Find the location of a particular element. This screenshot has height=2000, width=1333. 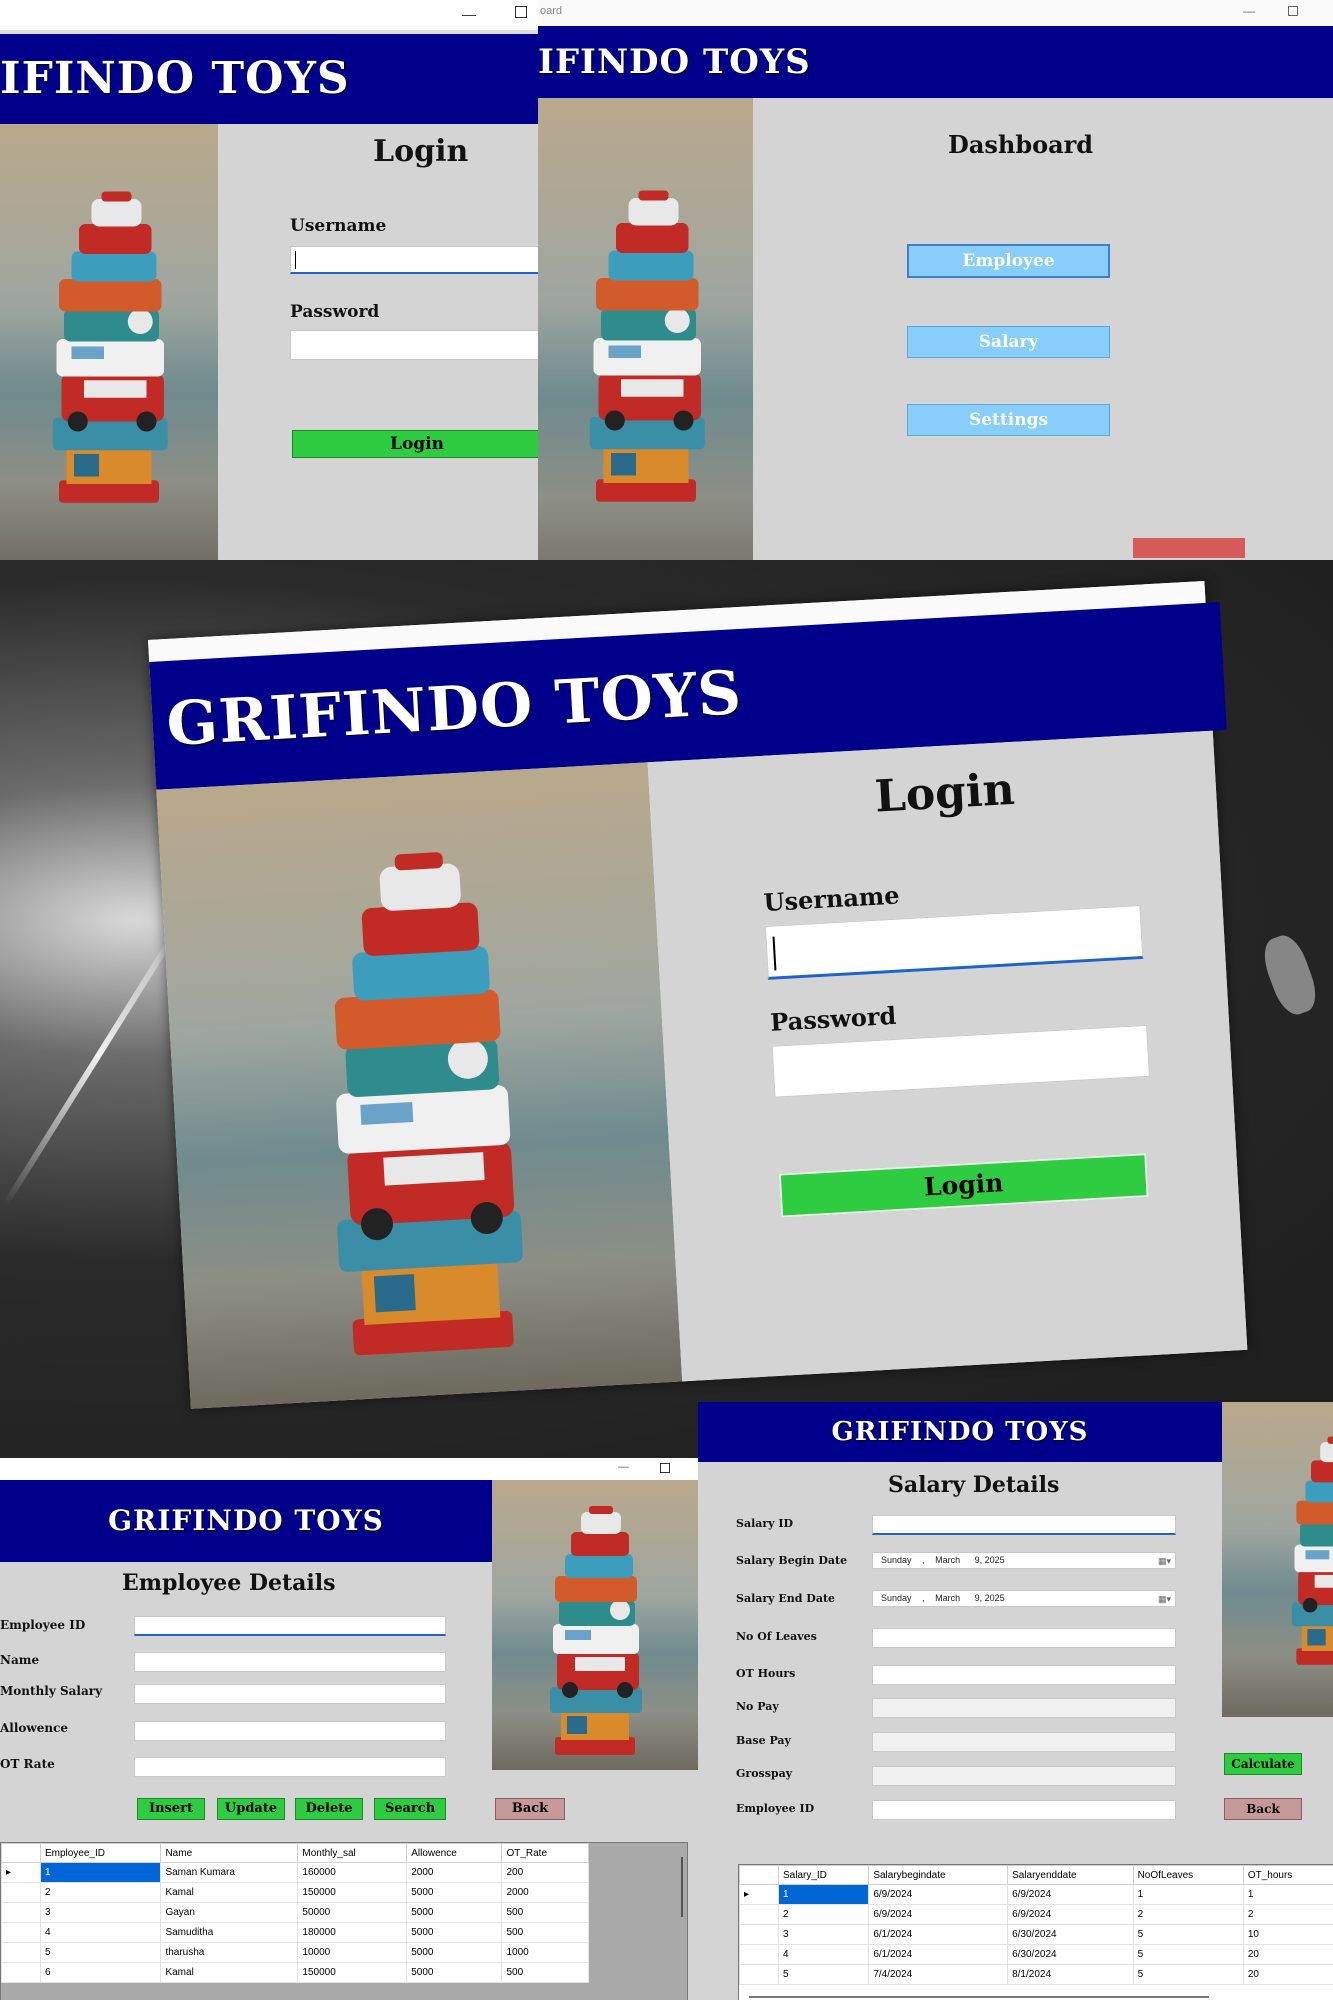

table-cell: 7/4/2024 is located at coordinates (938, 1974).